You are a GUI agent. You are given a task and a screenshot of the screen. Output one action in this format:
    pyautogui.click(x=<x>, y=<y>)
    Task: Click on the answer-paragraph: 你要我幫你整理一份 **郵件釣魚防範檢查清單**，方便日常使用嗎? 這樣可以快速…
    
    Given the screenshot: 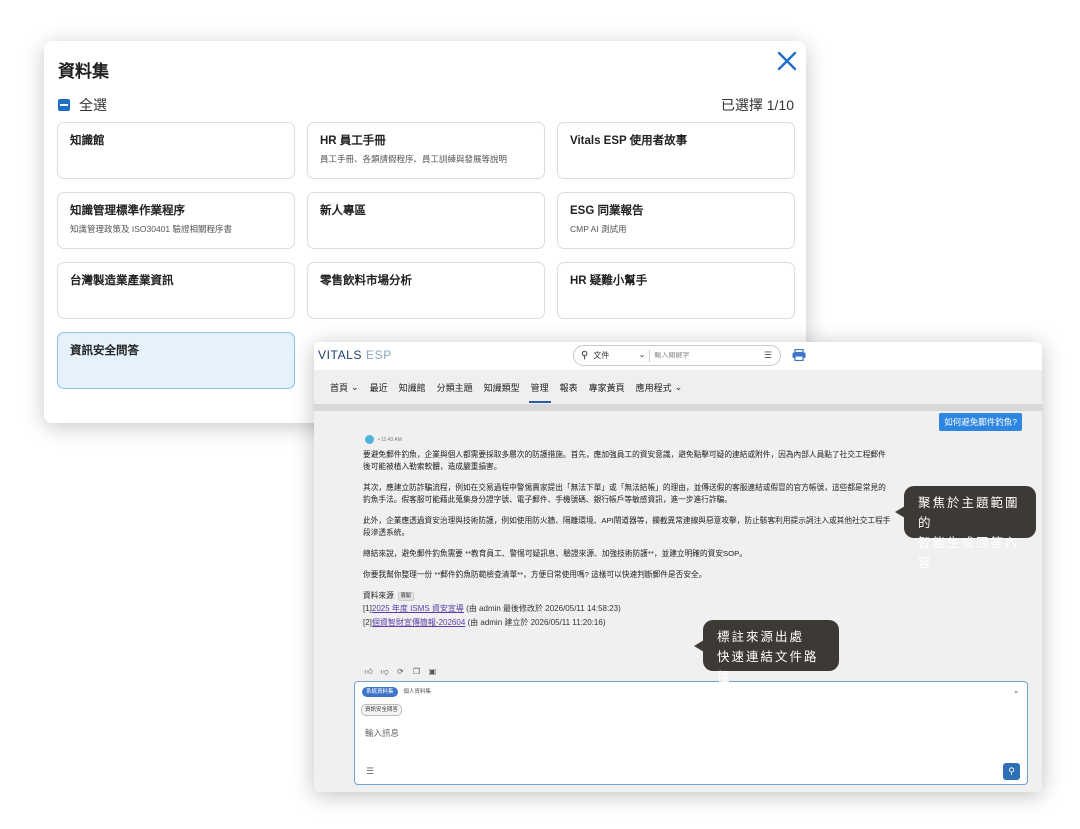 What is the action you would take?
    pyautogui.click(x=535, y=574)
    